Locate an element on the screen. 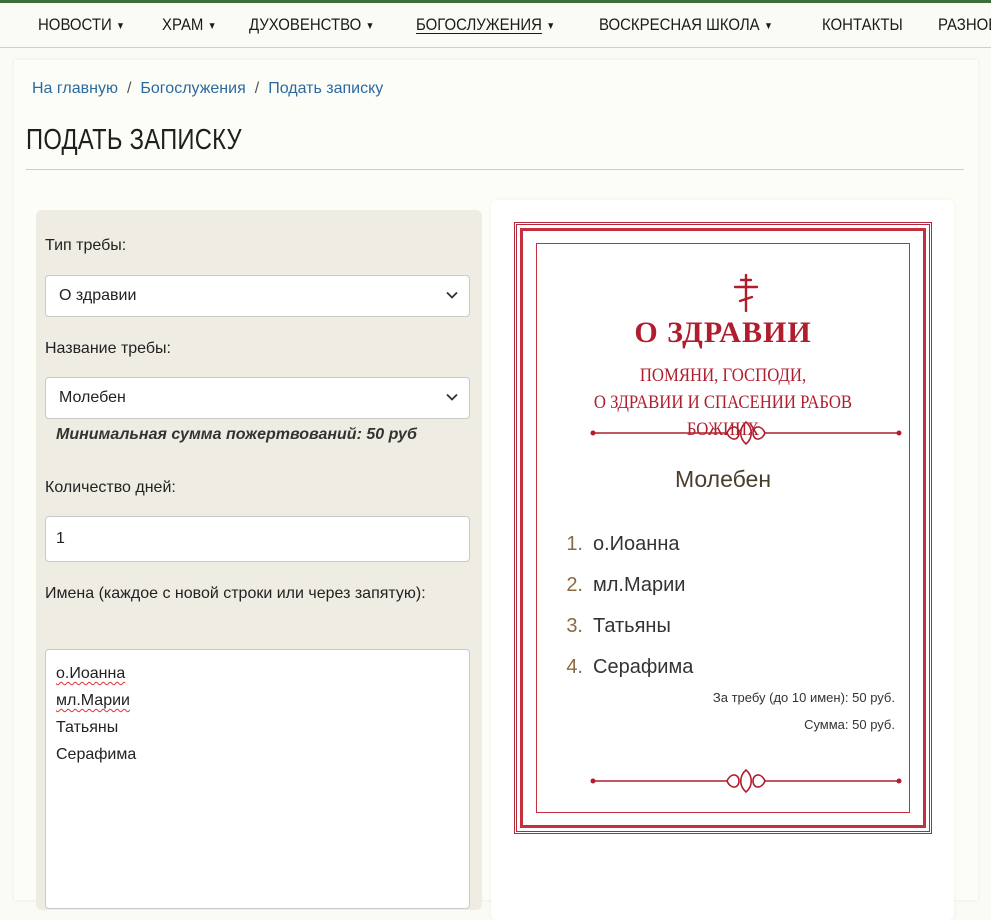 This screenshot has height=920, width=991. nav-item-clergy: Духовенство ▼ is located at coordinates (311, 25).